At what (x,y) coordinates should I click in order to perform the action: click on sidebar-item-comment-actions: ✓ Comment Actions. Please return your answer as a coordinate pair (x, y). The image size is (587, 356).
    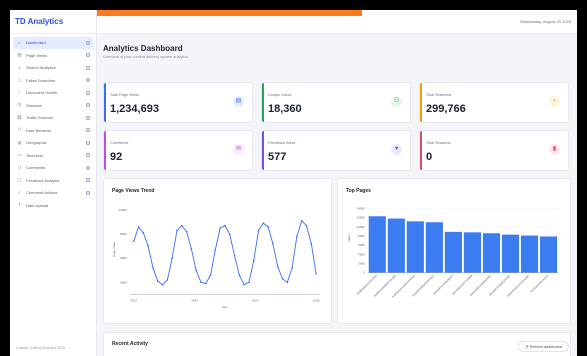
    Looking at the image, I should click on (53, 193).